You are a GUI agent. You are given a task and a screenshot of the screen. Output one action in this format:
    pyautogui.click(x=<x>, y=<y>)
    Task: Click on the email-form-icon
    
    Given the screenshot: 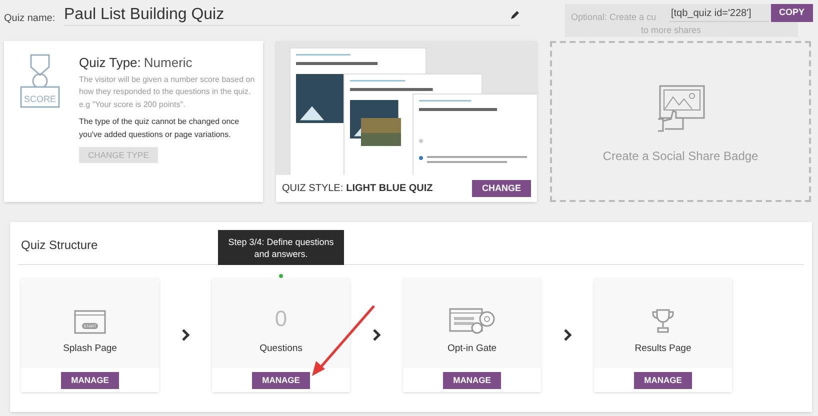 What is the action you would take?
    pyautogui.click(x=472, y=321)
    